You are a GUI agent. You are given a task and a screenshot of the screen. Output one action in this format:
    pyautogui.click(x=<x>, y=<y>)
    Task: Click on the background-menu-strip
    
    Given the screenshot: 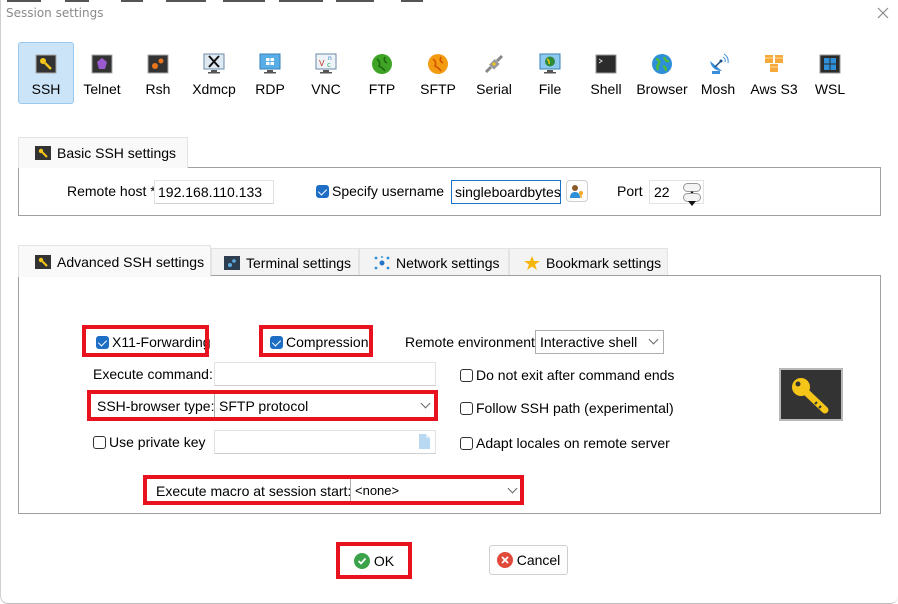 What is the action you would take?
    pyautogui.click(x=449, y=1)
    